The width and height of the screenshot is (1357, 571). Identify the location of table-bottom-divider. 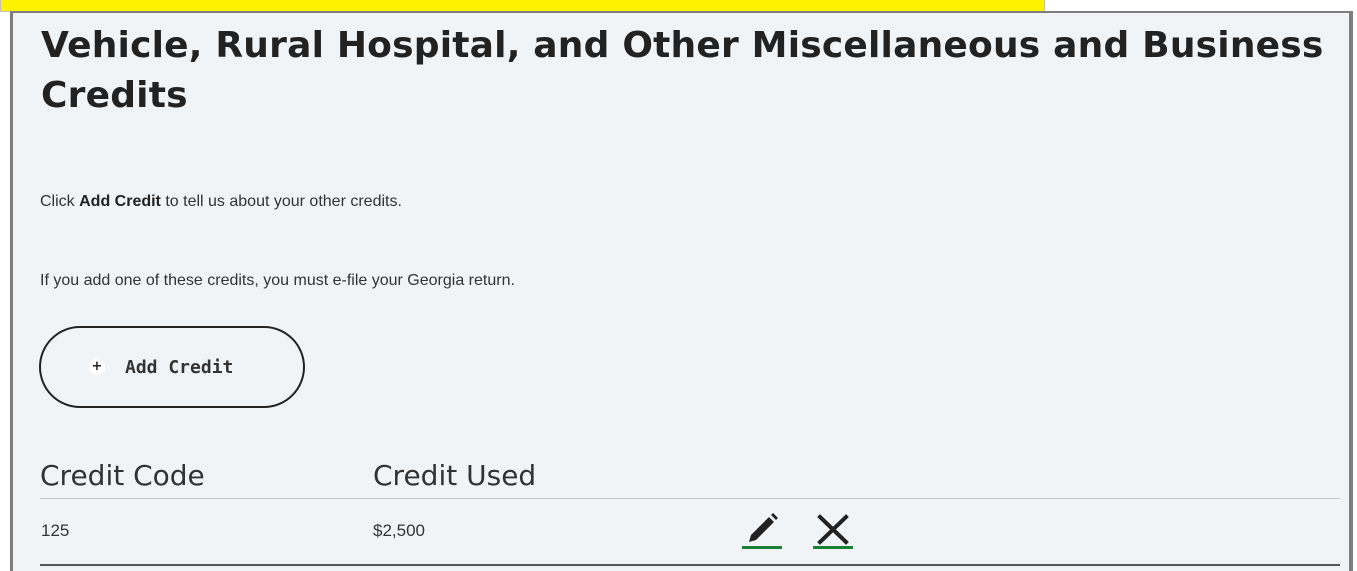
(690, 565).